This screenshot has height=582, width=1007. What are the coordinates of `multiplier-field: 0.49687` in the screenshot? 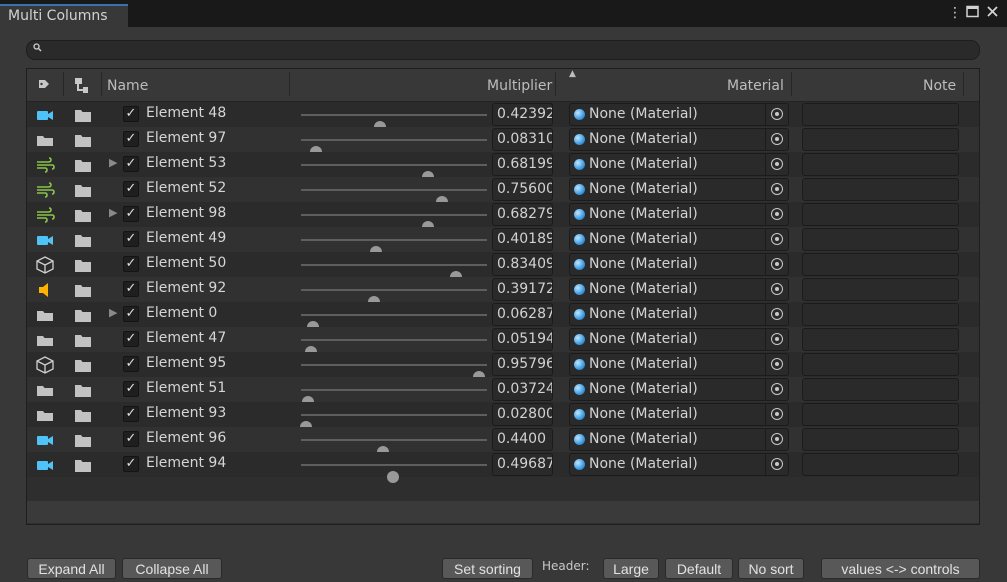 It's located at (522, 464).